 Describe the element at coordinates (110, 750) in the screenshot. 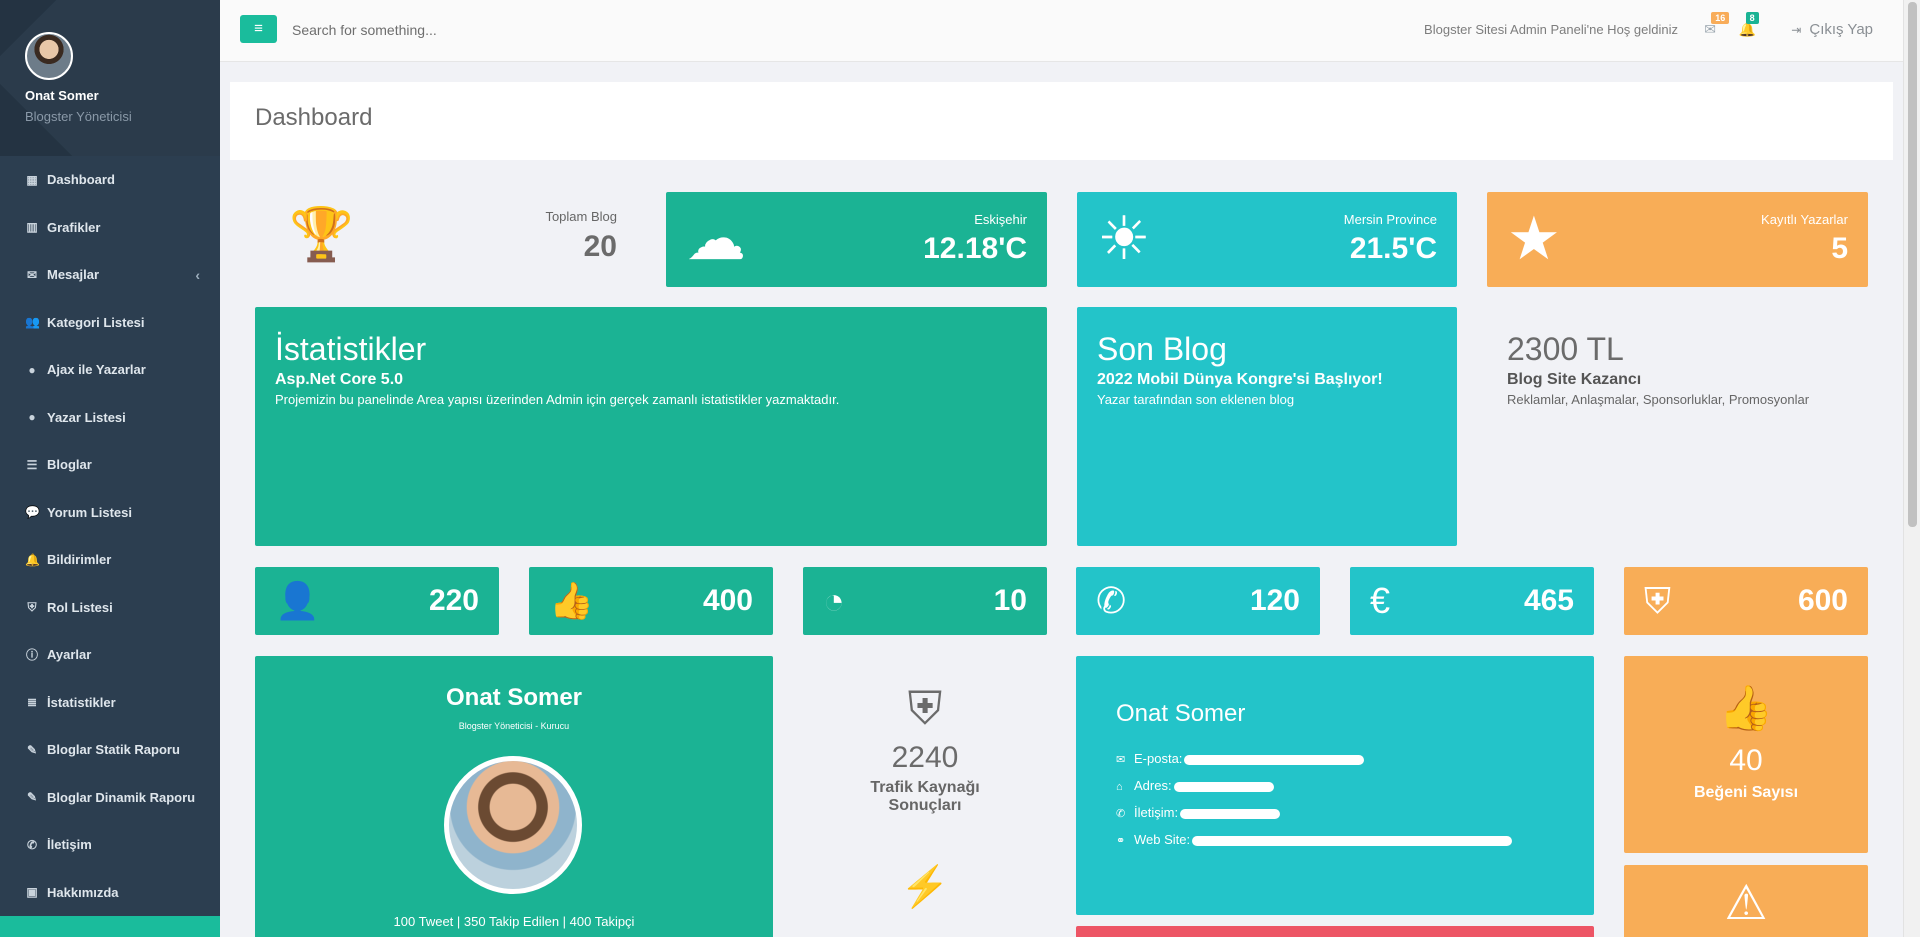

I see `sidebar-item-statik-rapor: ✎ Bloglar Statik Raporu` at that location.